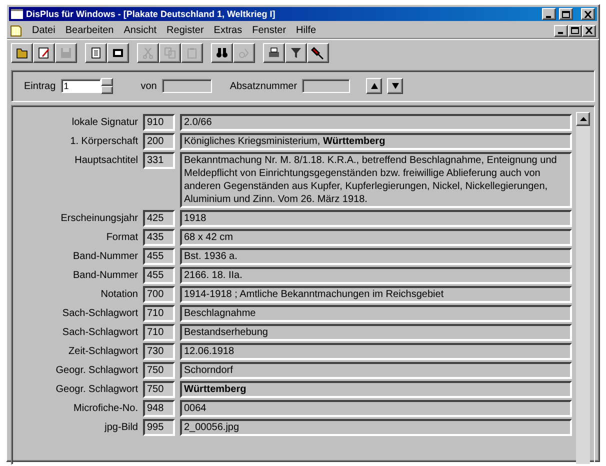  Describe the element at coordinates (376, 370) in the screenshot. I see `field-value: Schorndorf` at that location.